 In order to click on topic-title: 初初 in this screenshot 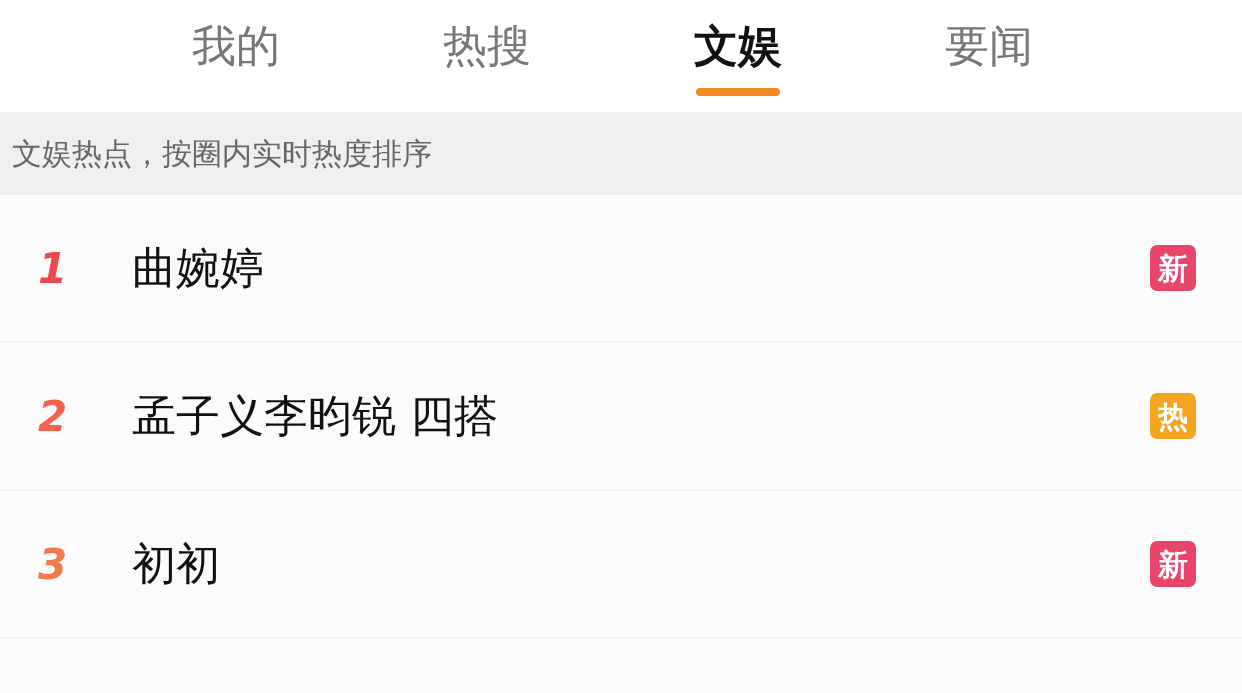, I will do `click(176, 564)`.